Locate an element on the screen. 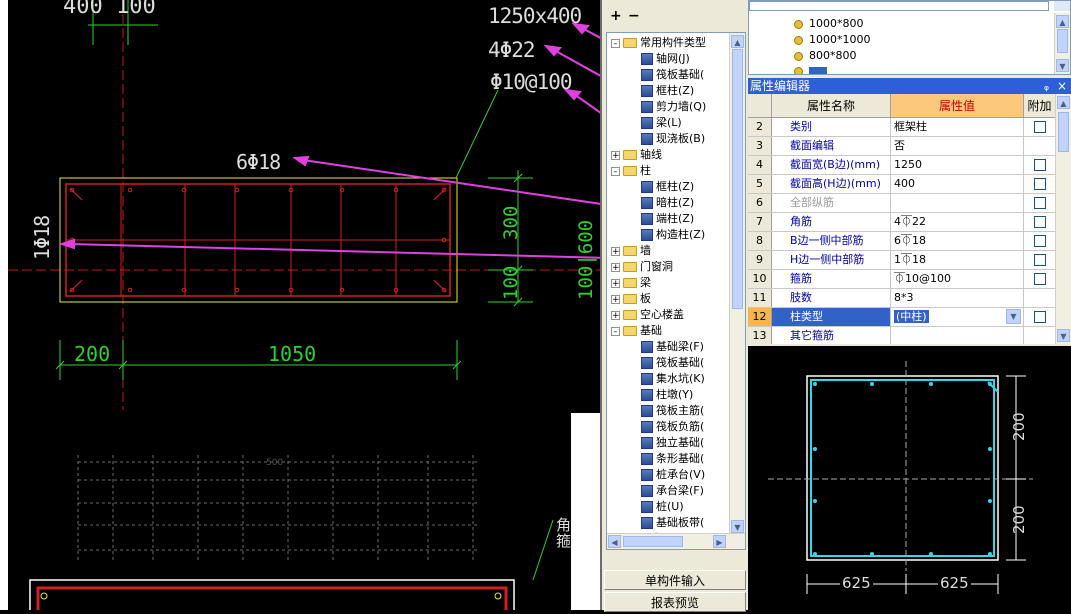 This screenshot has width=1071, height=614. extra-header: 附加 is located at coordinates (1040, 106).